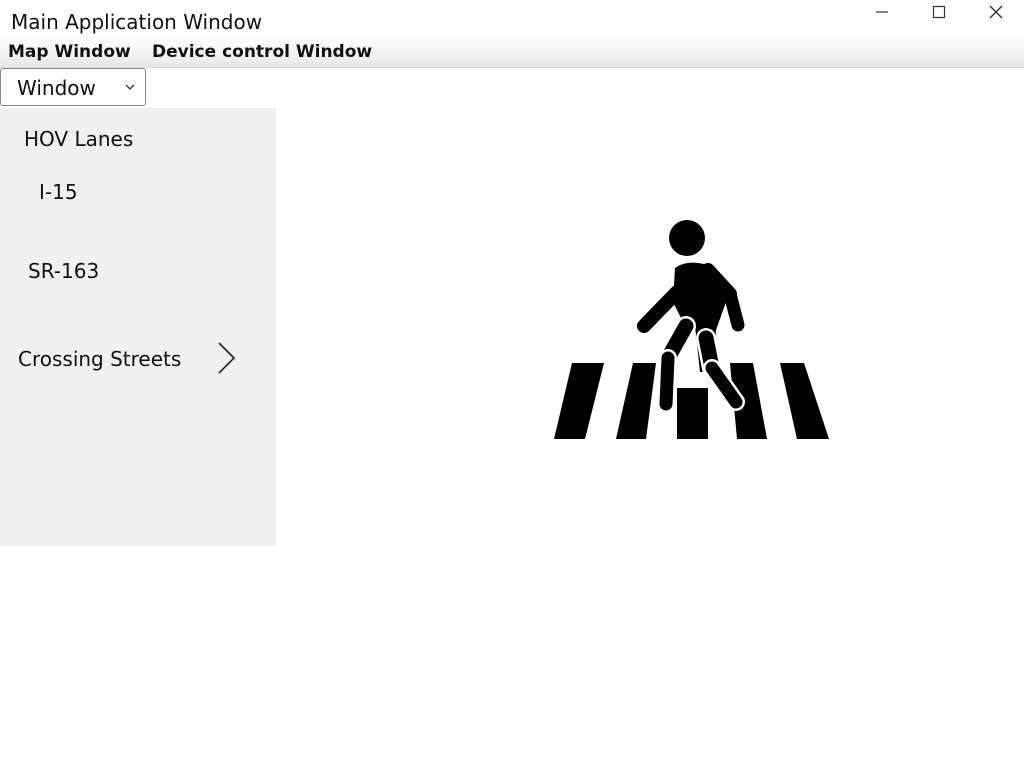 This screenshot has width=1024, height=768. What do you see at coordinates (262, 52) in the screenshot?
I see `menu-item-device-control-window: Device control Window` at bounding box center [262, 52].